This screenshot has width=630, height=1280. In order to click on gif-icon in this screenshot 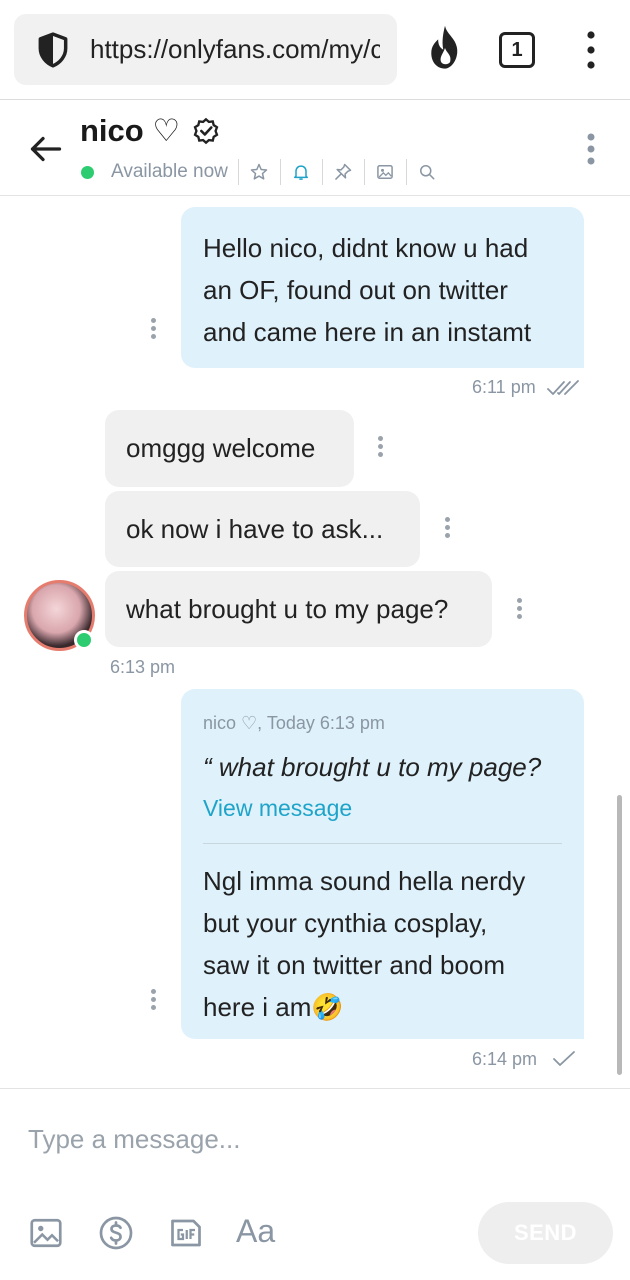, I will do `click(186, 1233)`.